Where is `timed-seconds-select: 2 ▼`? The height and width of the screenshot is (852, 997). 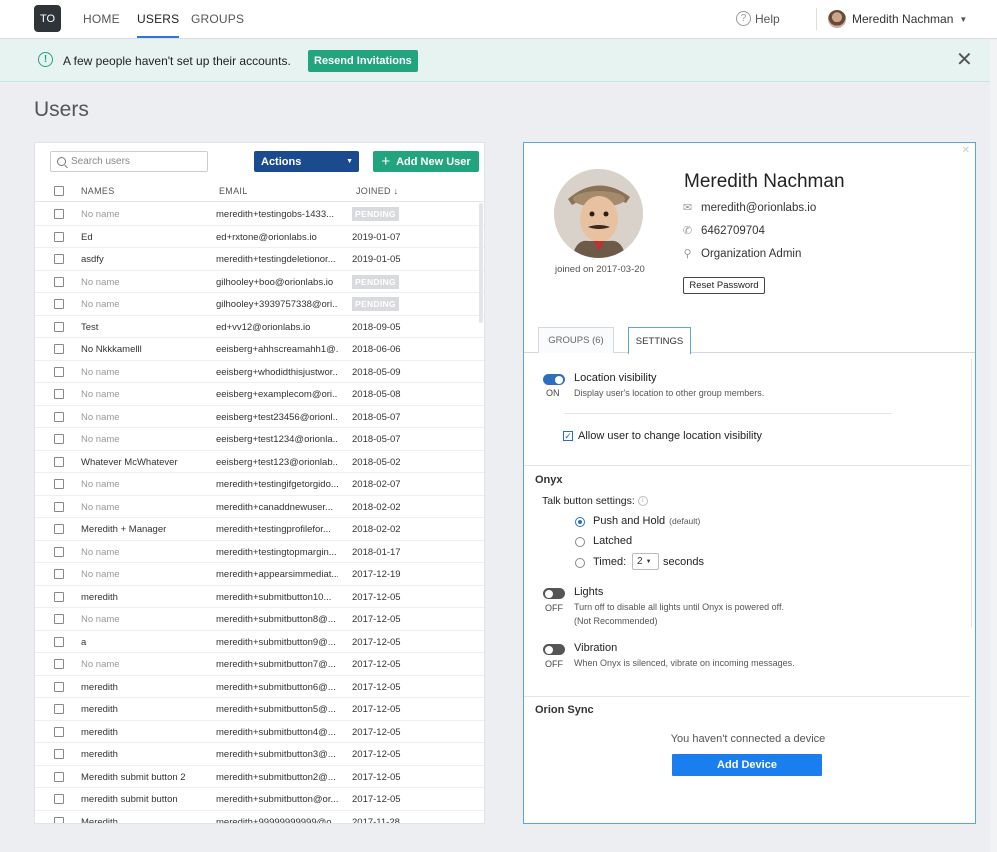
timed-seconds-select: 2 ▼ is located at coordinates (645, 561).